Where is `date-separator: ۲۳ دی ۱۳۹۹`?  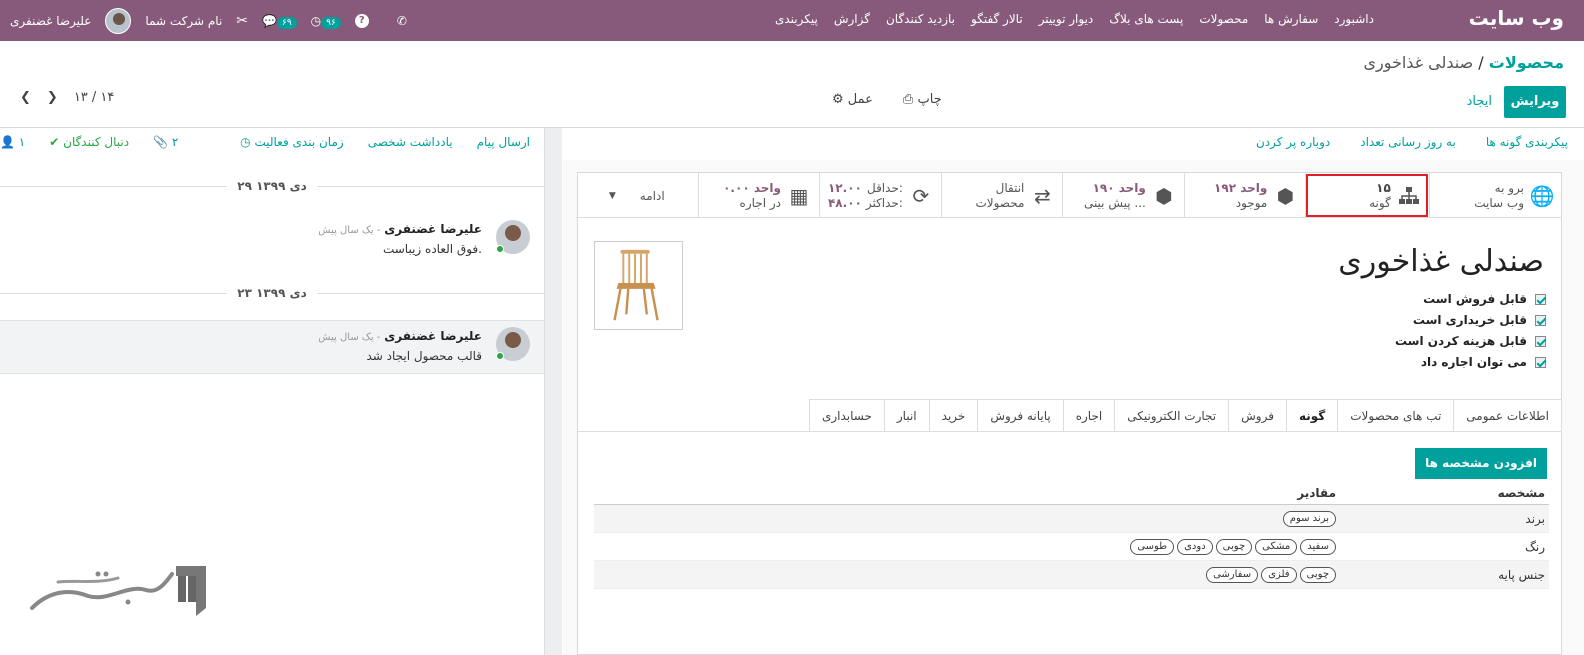 date-separator: ۲۳ دی ۱۳۹۹ is located at coordinates (272, 293).